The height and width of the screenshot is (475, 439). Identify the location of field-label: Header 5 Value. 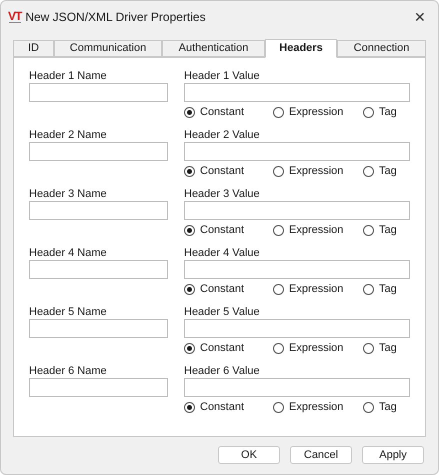
(222, 312).